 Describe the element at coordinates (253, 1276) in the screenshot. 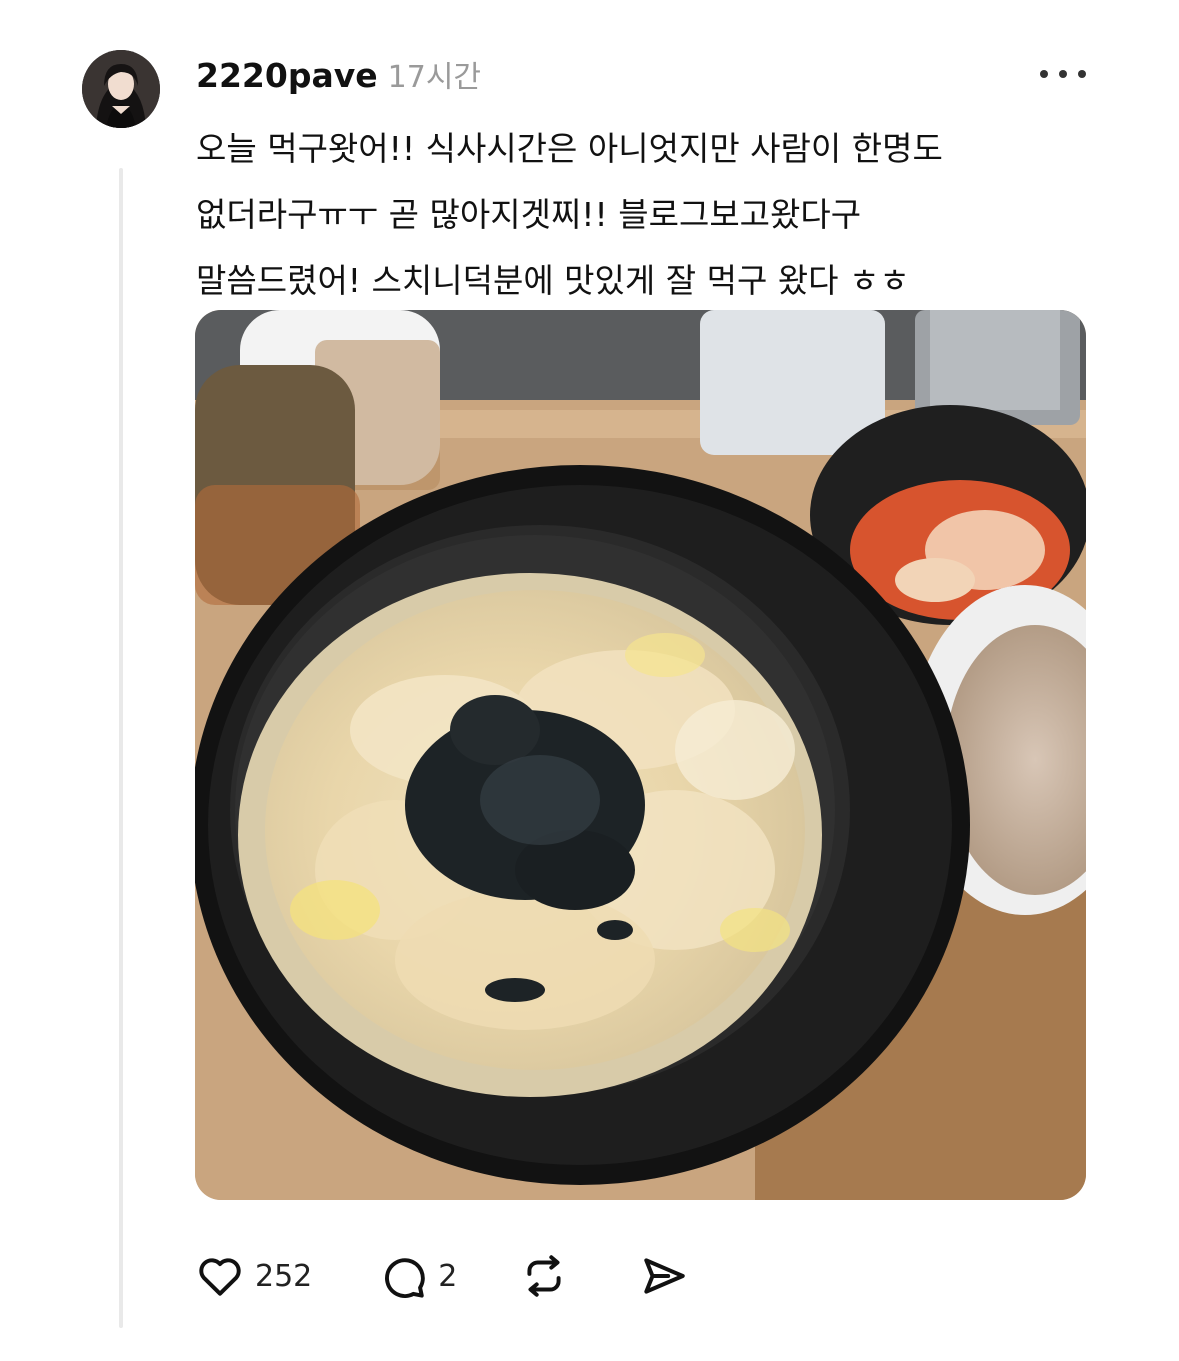

I see `like-button: 252` at that location.